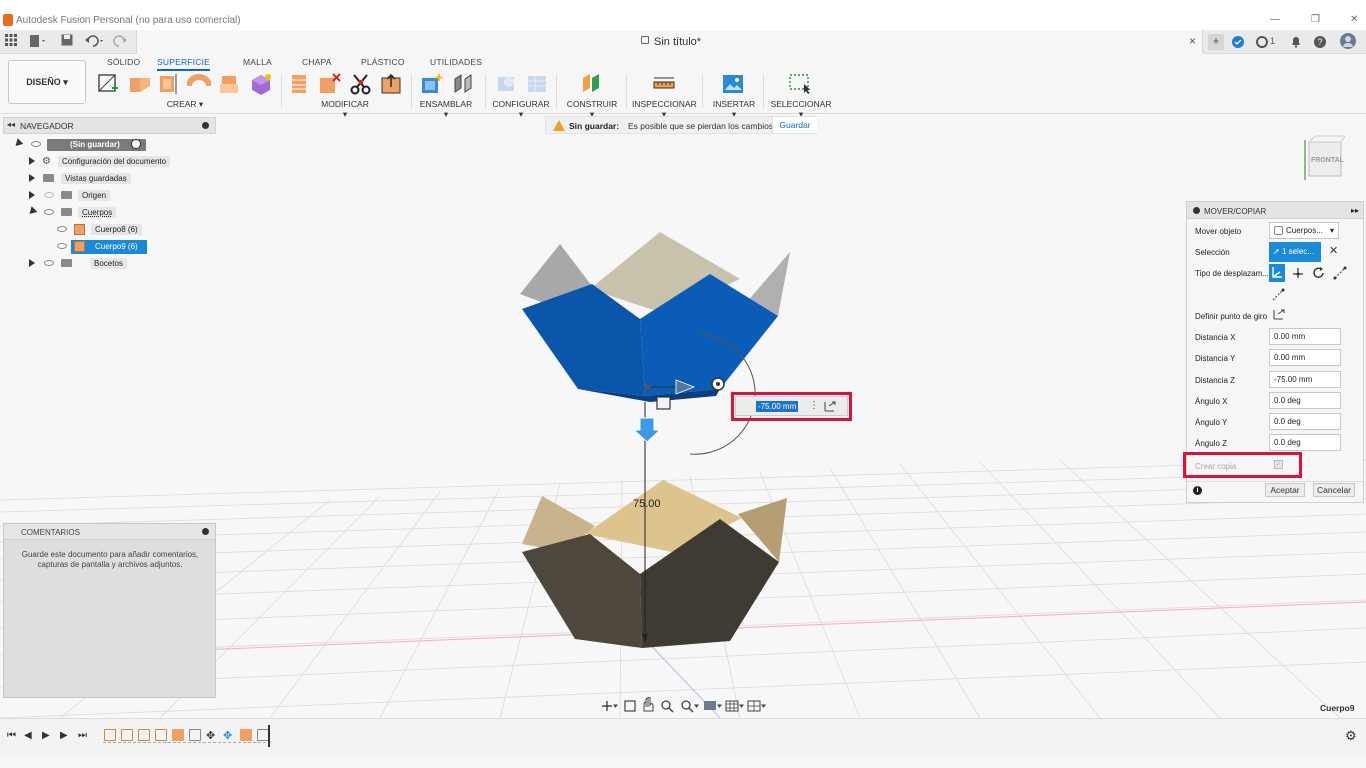  I want to click on angle-z-input: 0.0 deg, so click(1305, 442).